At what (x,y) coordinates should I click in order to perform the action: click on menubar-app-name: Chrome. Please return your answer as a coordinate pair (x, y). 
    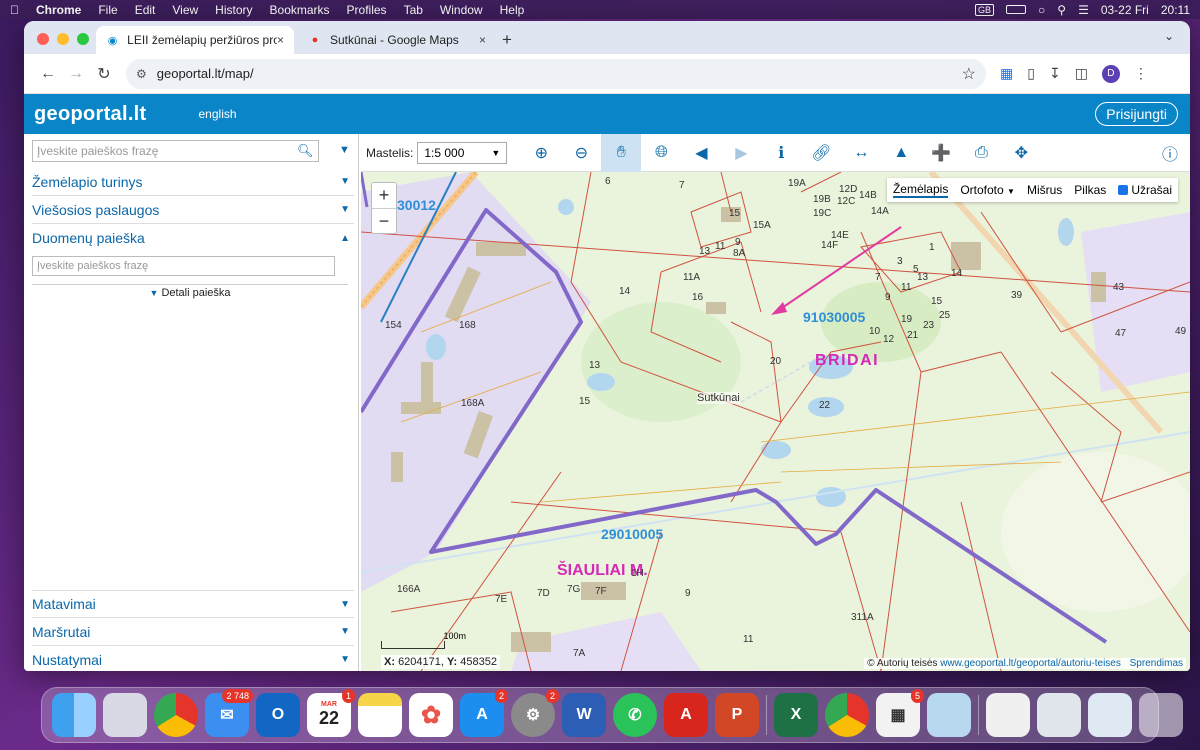
    Looking at the image, I should click on (58, 10).